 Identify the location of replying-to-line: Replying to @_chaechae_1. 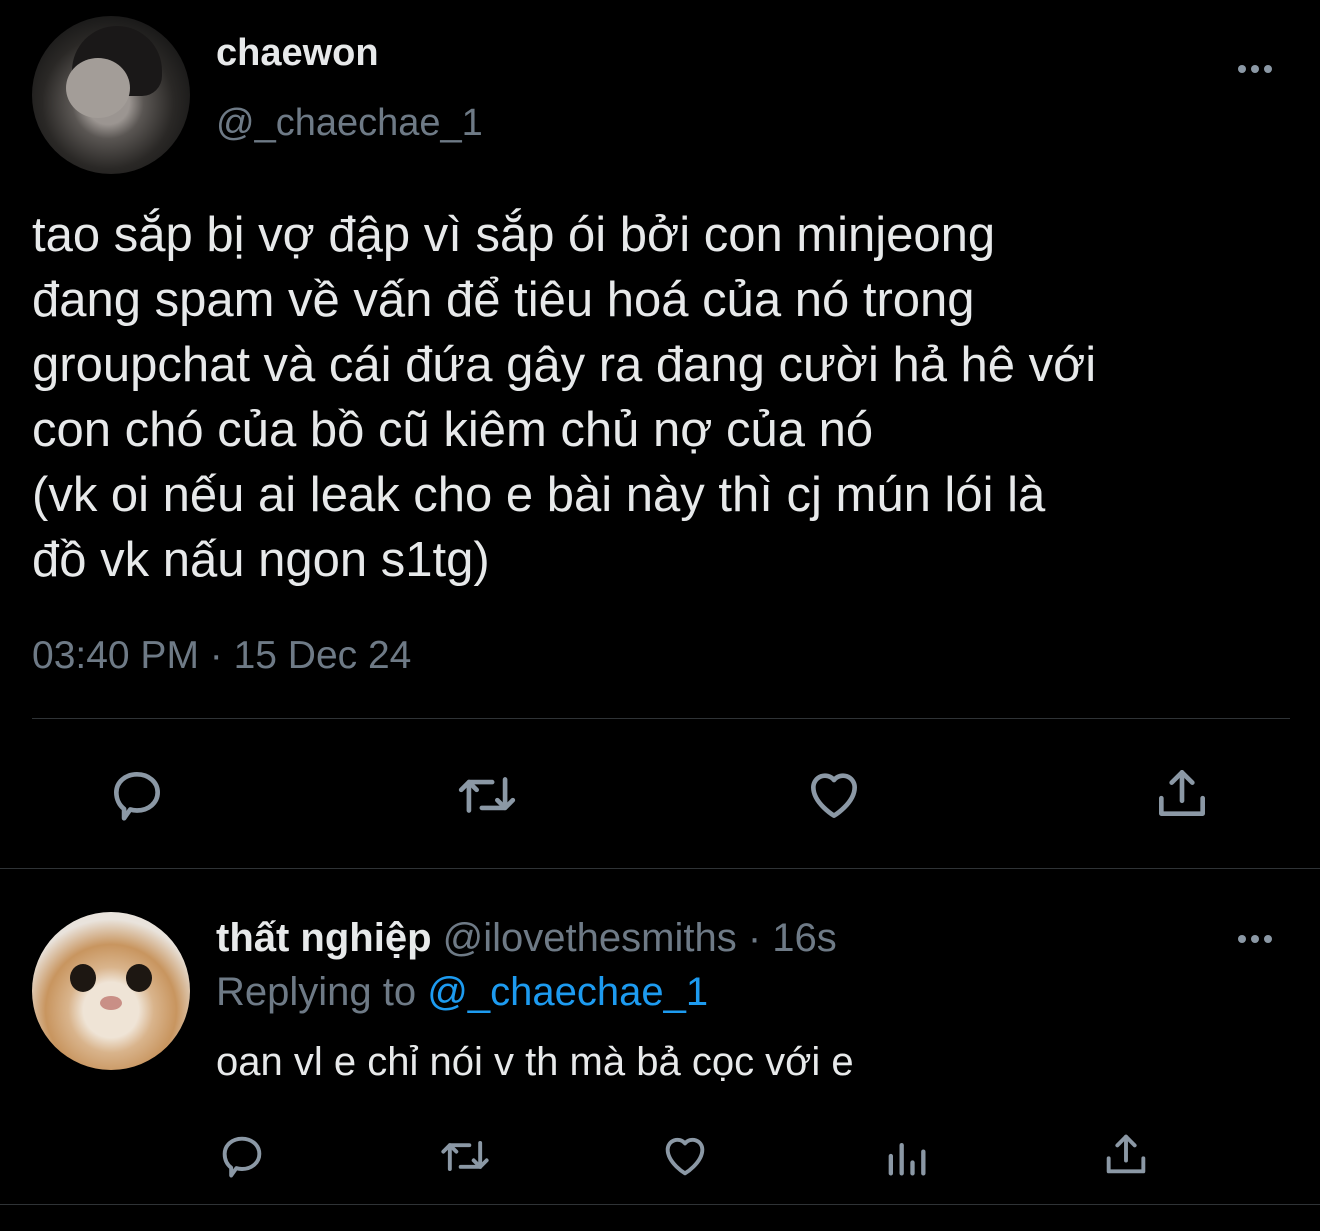
(462, 992).